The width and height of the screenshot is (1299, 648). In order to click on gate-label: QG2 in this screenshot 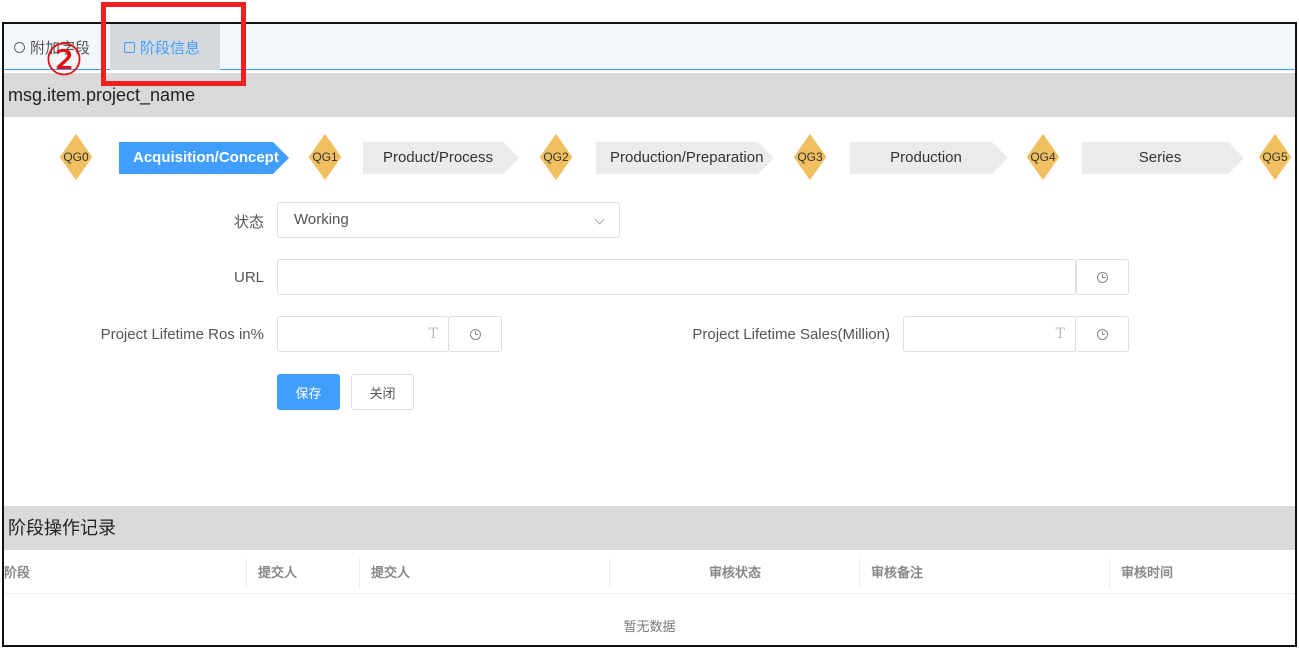, I will do `click(556, 157)`.